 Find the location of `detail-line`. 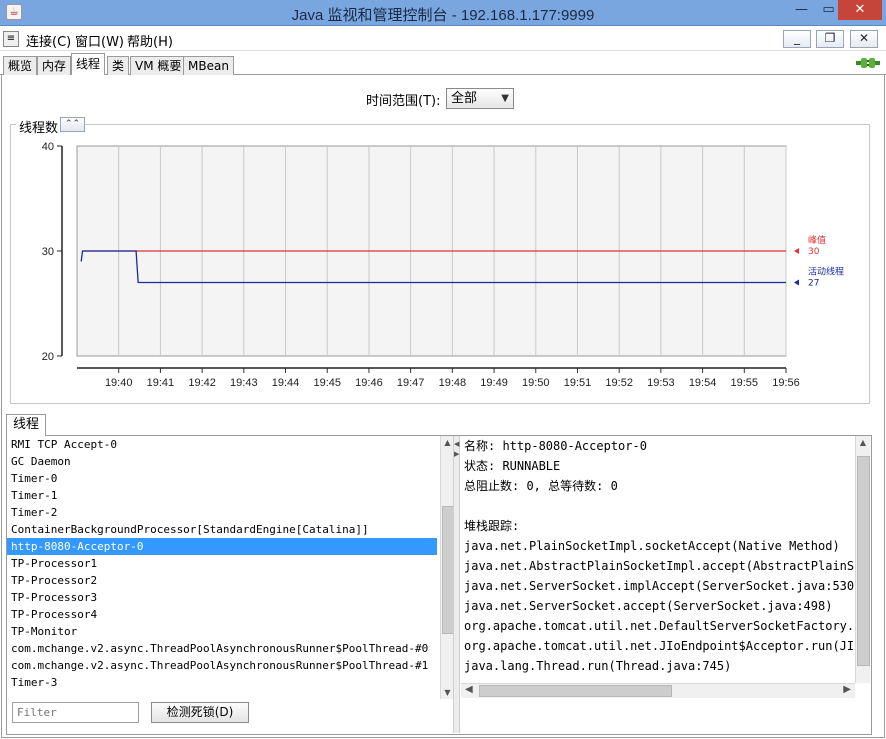

detail-line is located at coordinates (657, 506).